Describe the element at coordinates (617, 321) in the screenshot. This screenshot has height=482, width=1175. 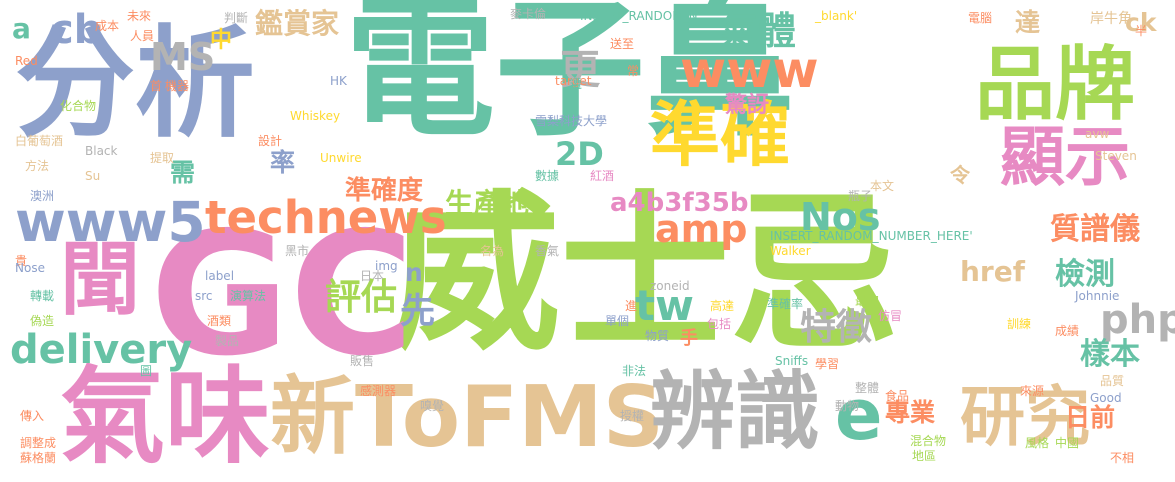
I see `cloud-word: 單個` at that location.